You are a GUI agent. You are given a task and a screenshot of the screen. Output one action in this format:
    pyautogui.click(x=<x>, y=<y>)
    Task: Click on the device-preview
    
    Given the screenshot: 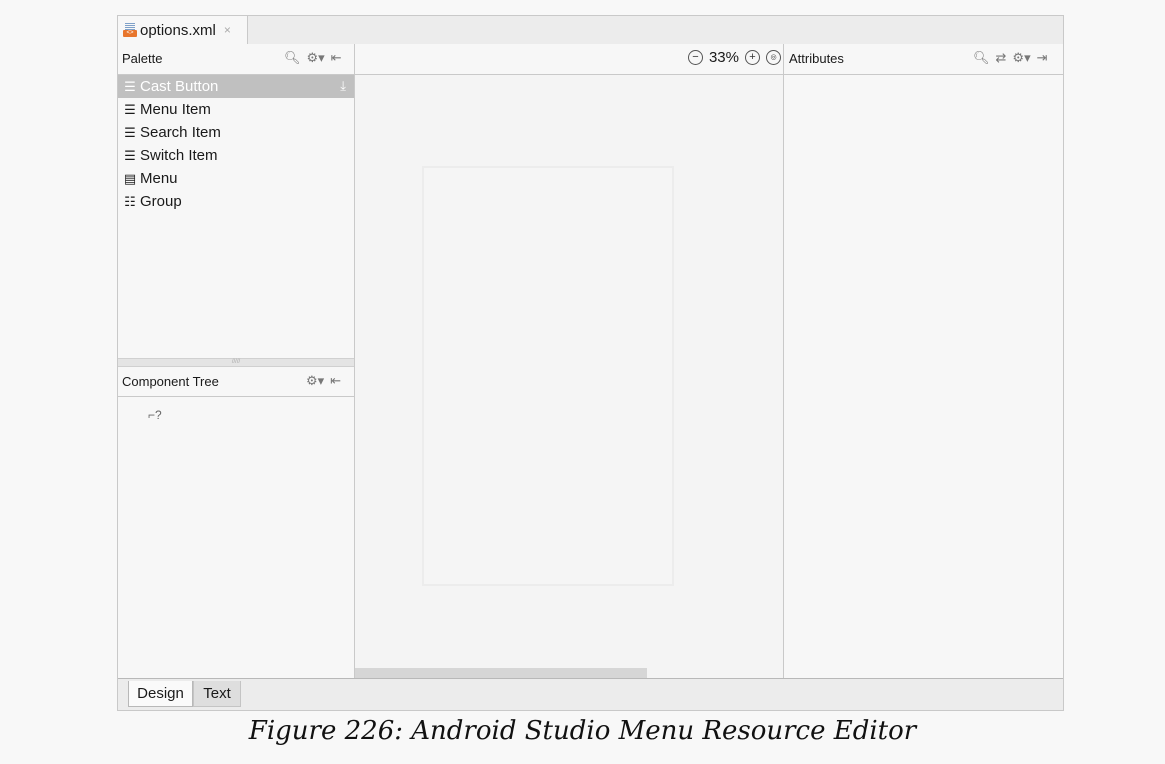 What is the action you would take?
    pyautogui.click(x=548, y=376)
    